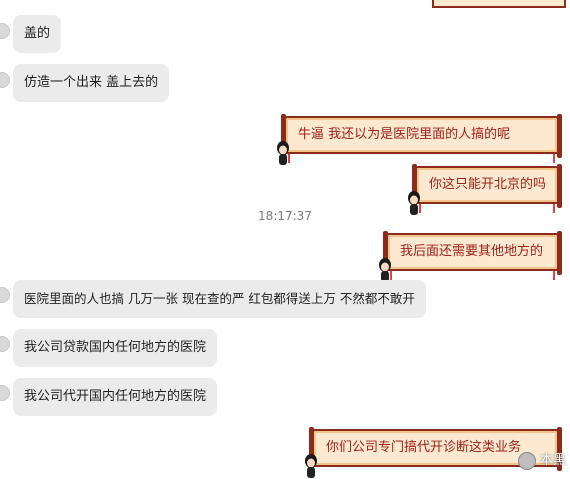  I want to click on message-text: 盖的, so click(37, 33).